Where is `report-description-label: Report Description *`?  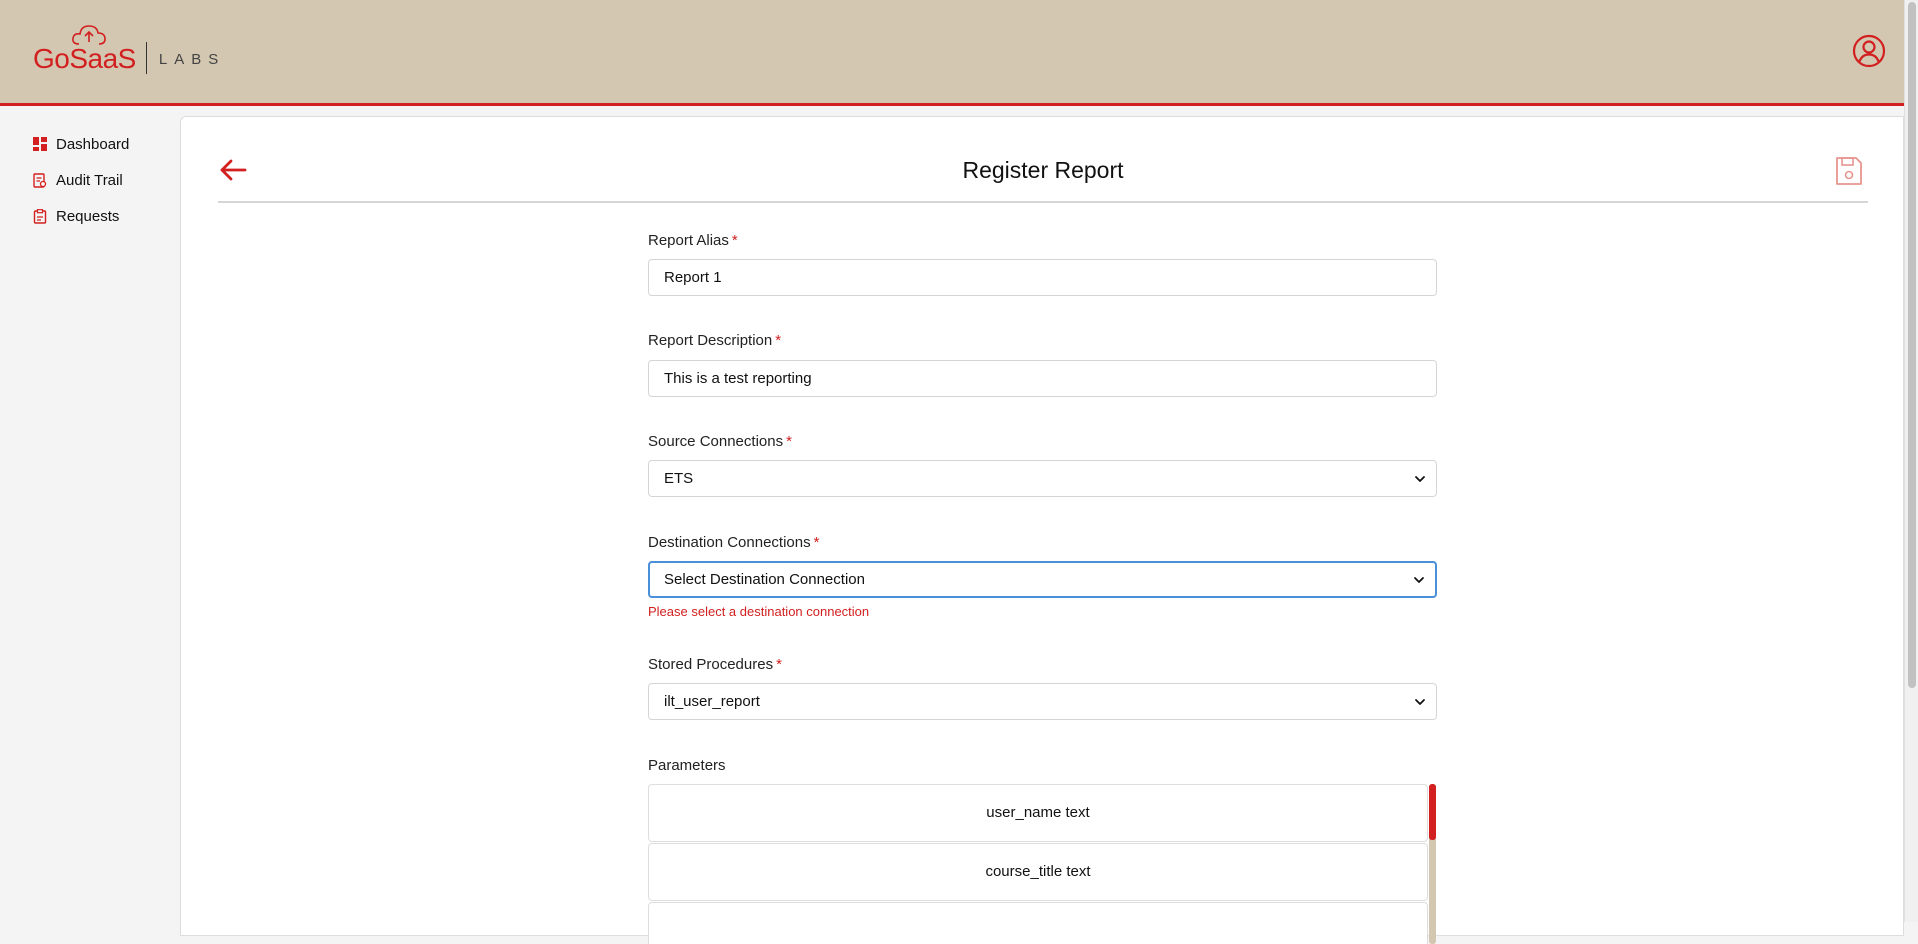
report-description-label: Report Description * is located at coordinates (714, 340).